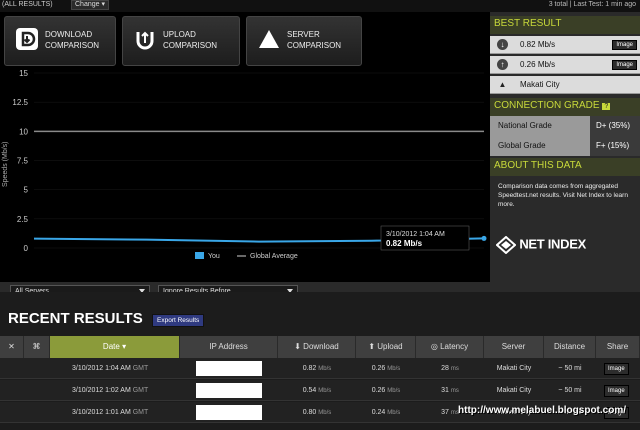  What do you see at coordinates (274, 256) in the screenshot?
I see `legend-global-average: Global Average` at bounding box center [274, 256].